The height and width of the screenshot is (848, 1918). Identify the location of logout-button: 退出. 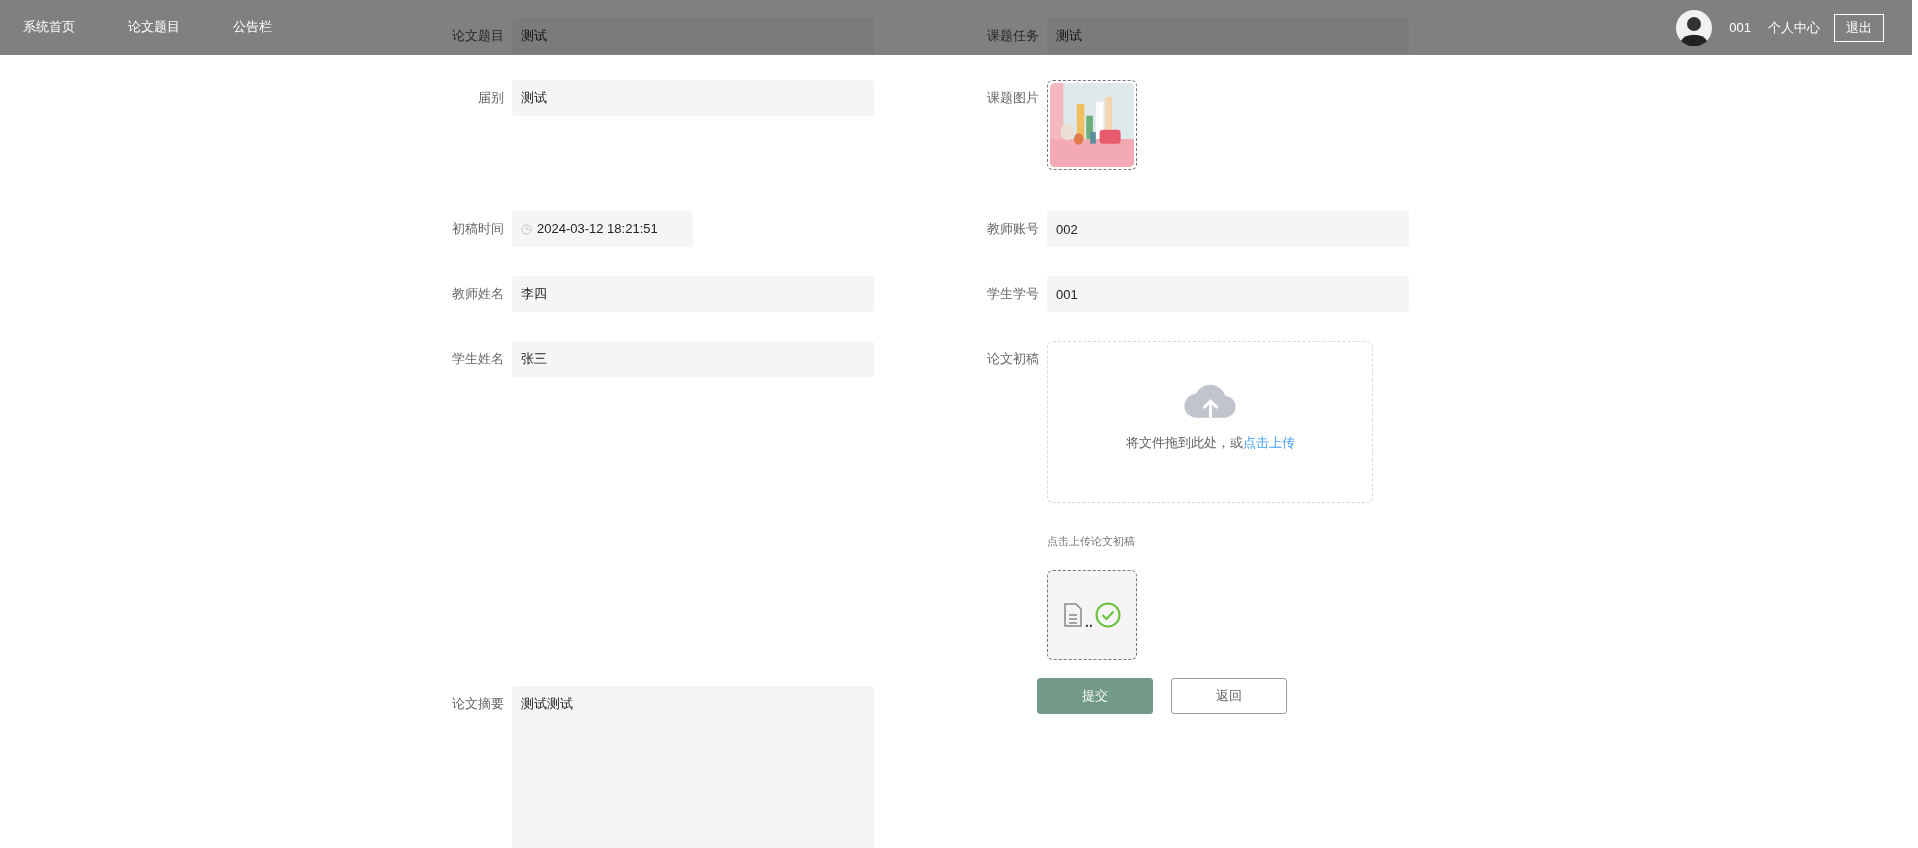
(1859, 27).